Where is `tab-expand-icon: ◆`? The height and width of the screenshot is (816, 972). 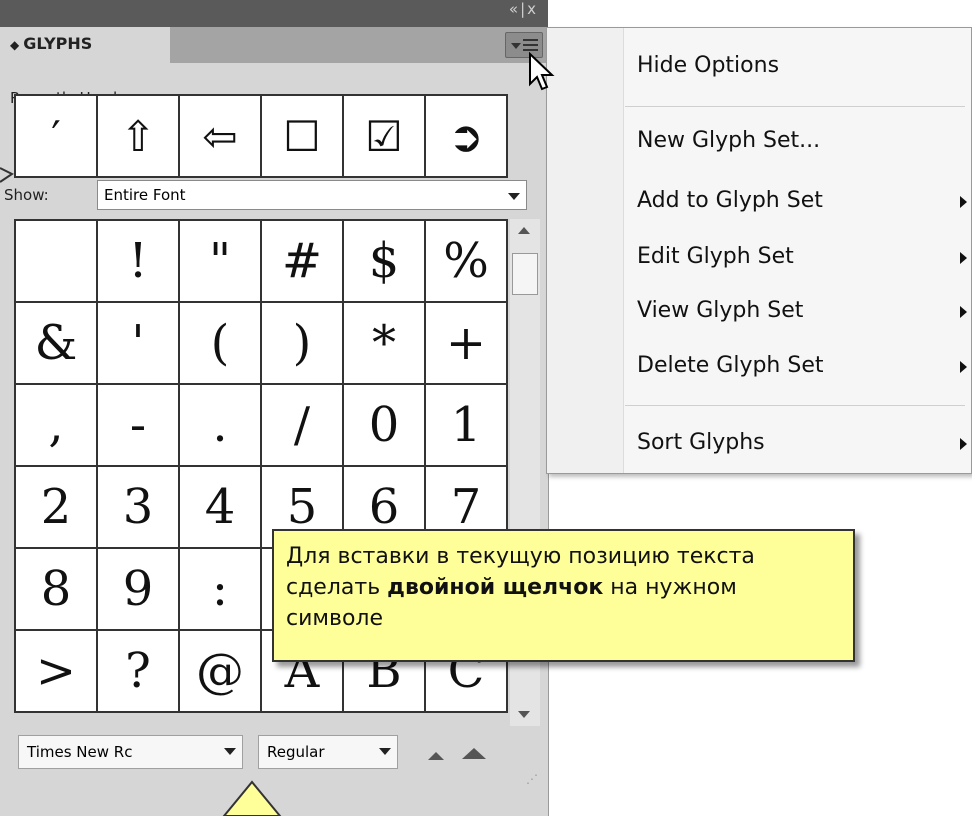
tab-expand-icon: ◆ is located at coordinates (14, 45).